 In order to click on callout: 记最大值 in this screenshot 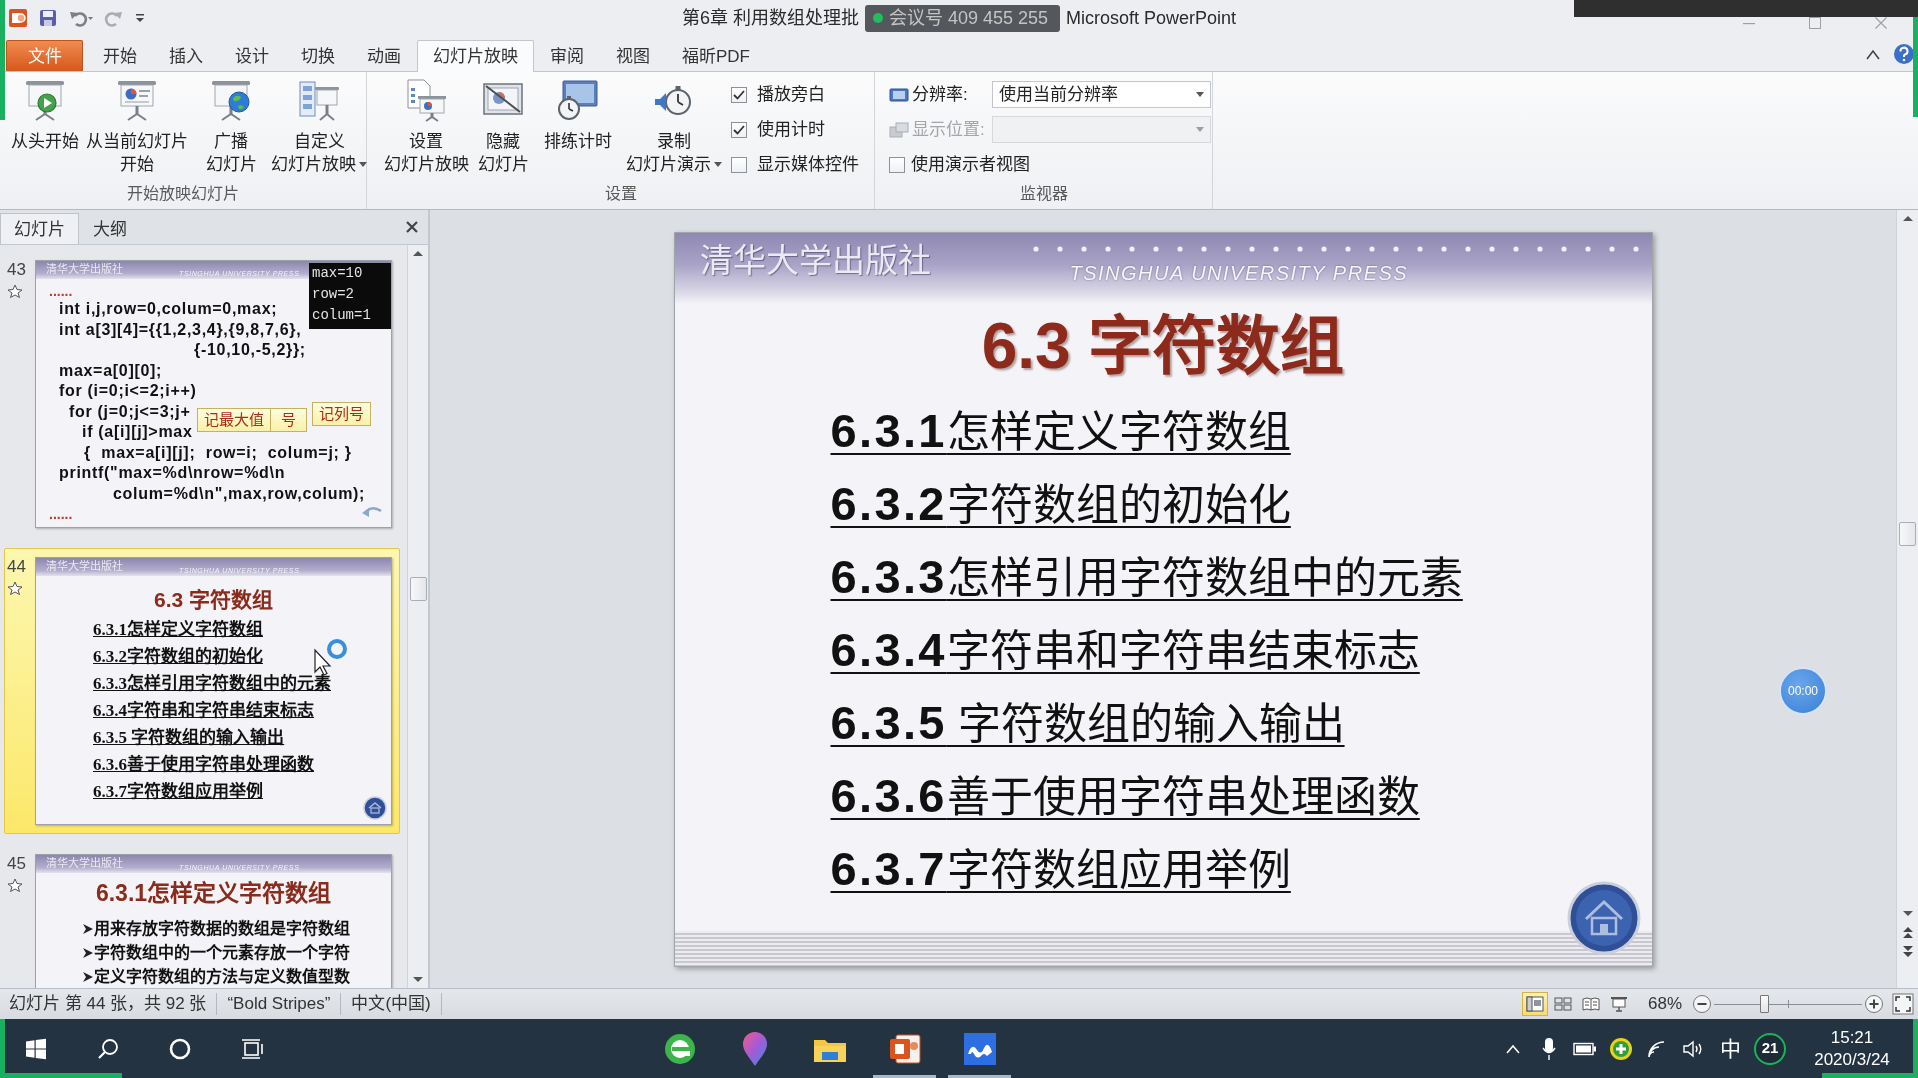, I will do `click(234, 420)`.